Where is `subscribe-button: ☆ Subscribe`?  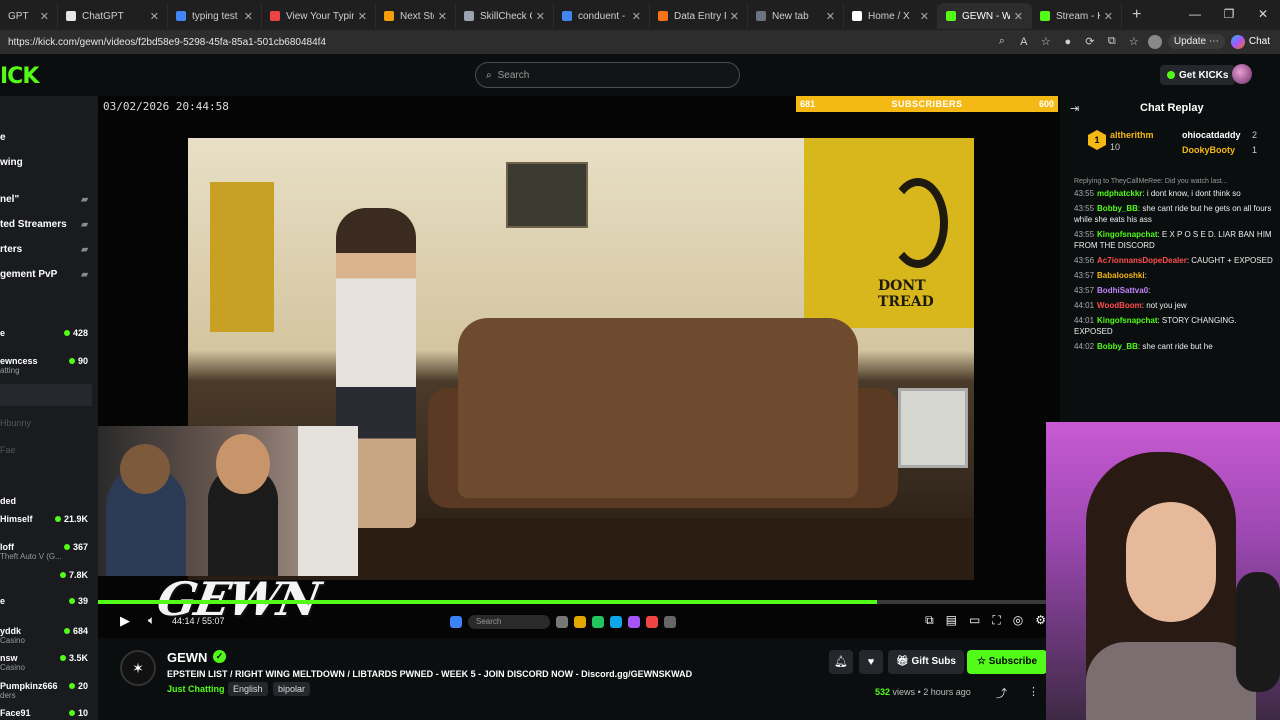
subscribe-button: ☆ Subscribe is located at coordinates (1007, 662).